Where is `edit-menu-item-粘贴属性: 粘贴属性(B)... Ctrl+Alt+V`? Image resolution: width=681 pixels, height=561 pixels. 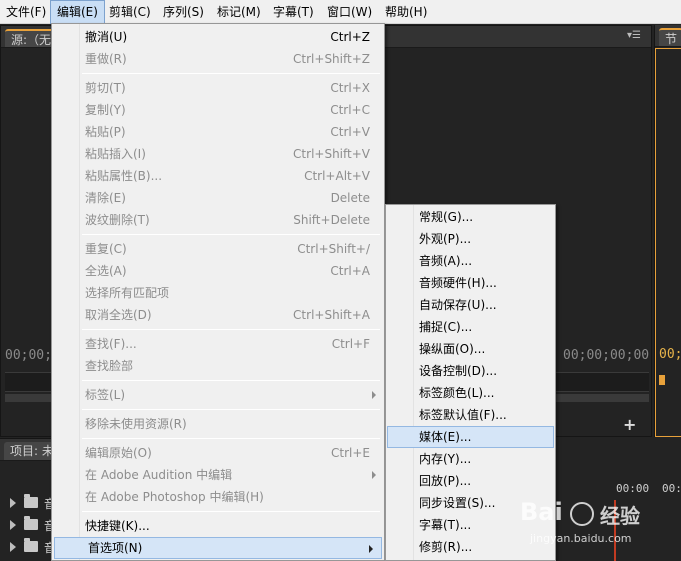 edit-menu-item-粘贴属性: 粘贴属性(B)... Ctrl+Alt+V is located at coordinates (218, 176).